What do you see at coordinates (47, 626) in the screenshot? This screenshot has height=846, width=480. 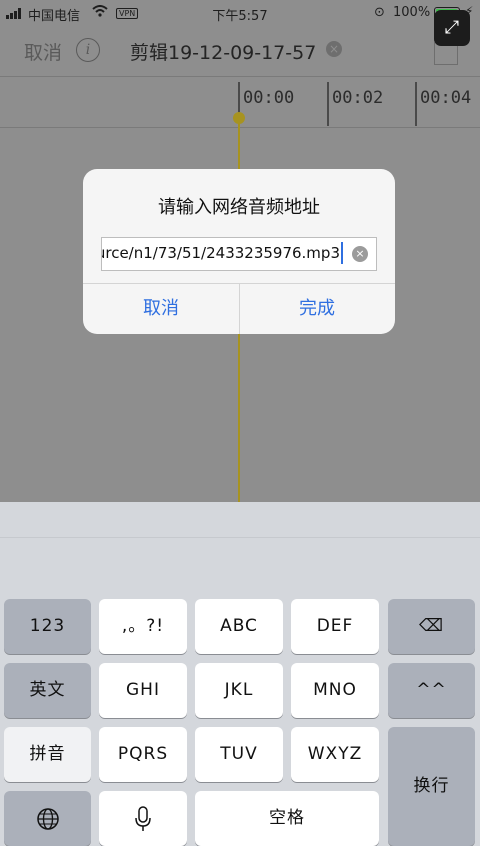 I see `key-123: 123` at bounding box center [47, 626].